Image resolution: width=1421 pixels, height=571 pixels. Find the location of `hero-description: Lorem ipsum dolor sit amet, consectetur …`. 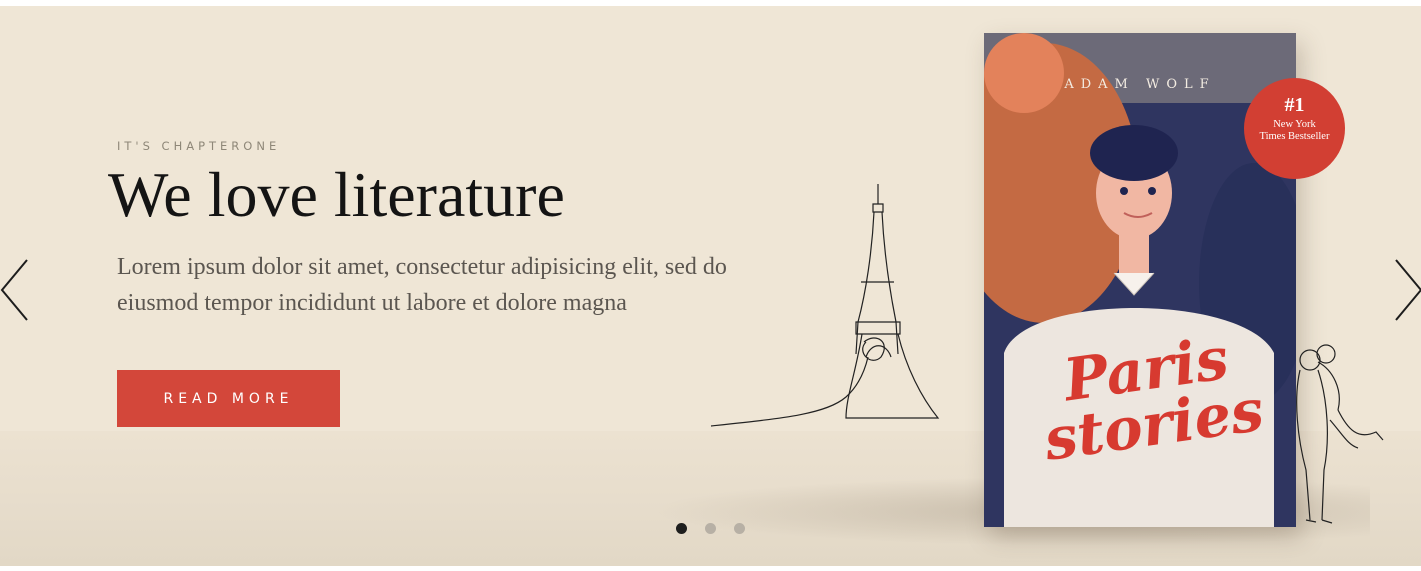

hero-description: Lorem ipsum dolor sit amet, consectetur … is located at coordinates (422, 285).